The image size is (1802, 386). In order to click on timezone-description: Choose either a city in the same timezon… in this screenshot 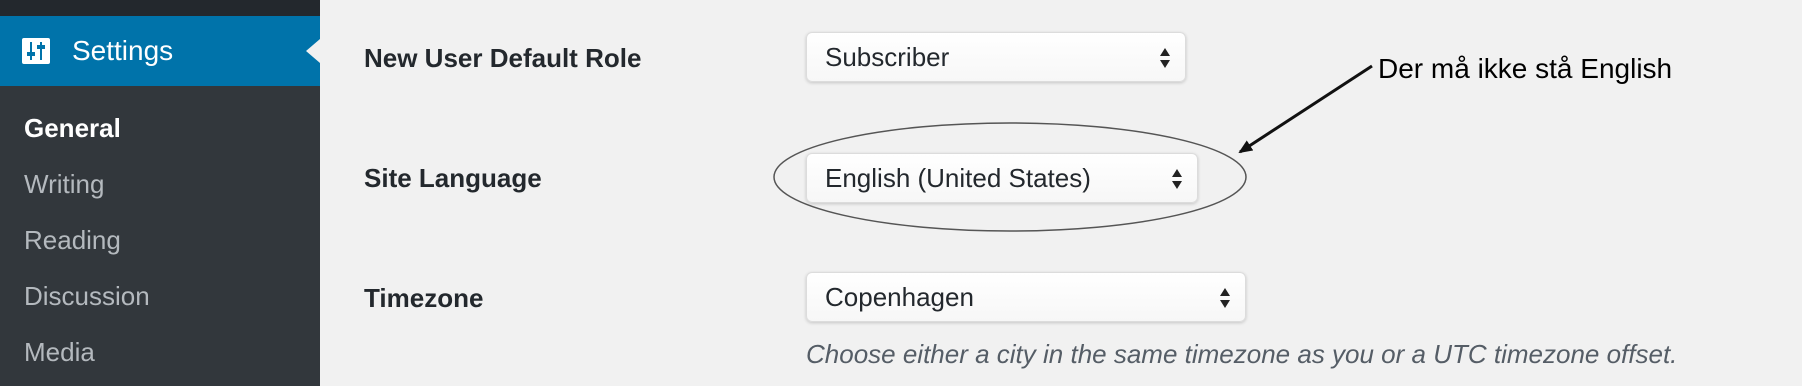, I will do `click(1242, 354)`.